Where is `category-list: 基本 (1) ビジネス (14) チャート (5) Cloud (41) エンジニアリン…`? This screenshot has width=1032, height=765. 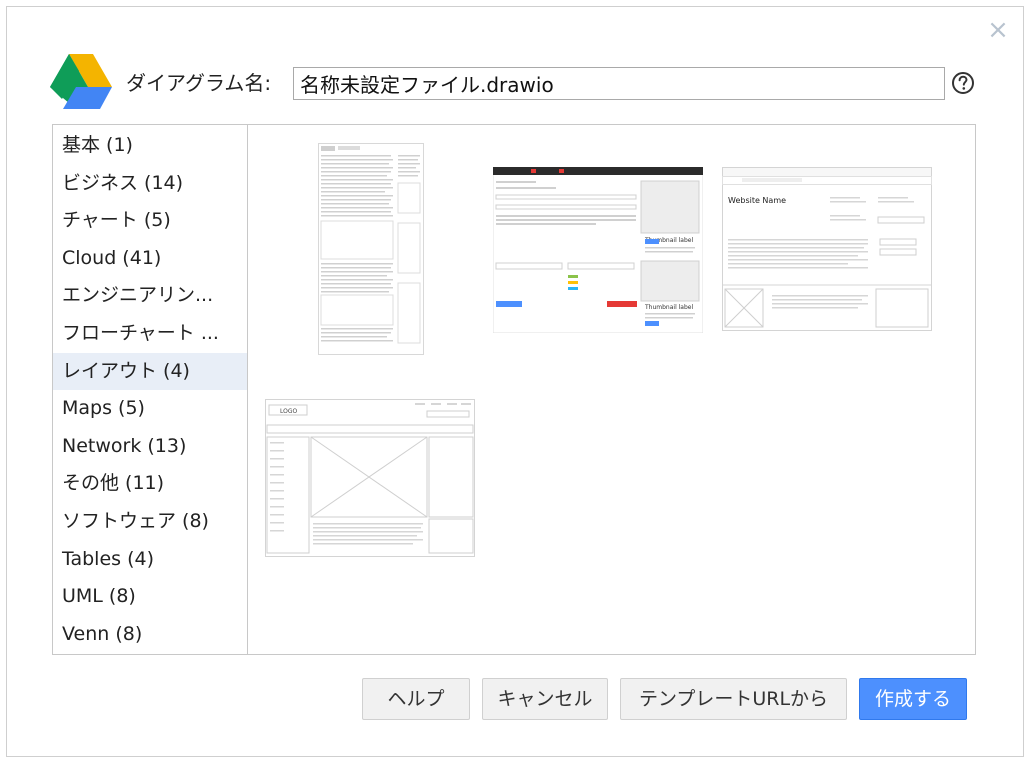 category-list: 基本 (1) ビジネス (14) チャート (5) Cloud (41) エンジニアリン… is located at coordinates (150, 389).